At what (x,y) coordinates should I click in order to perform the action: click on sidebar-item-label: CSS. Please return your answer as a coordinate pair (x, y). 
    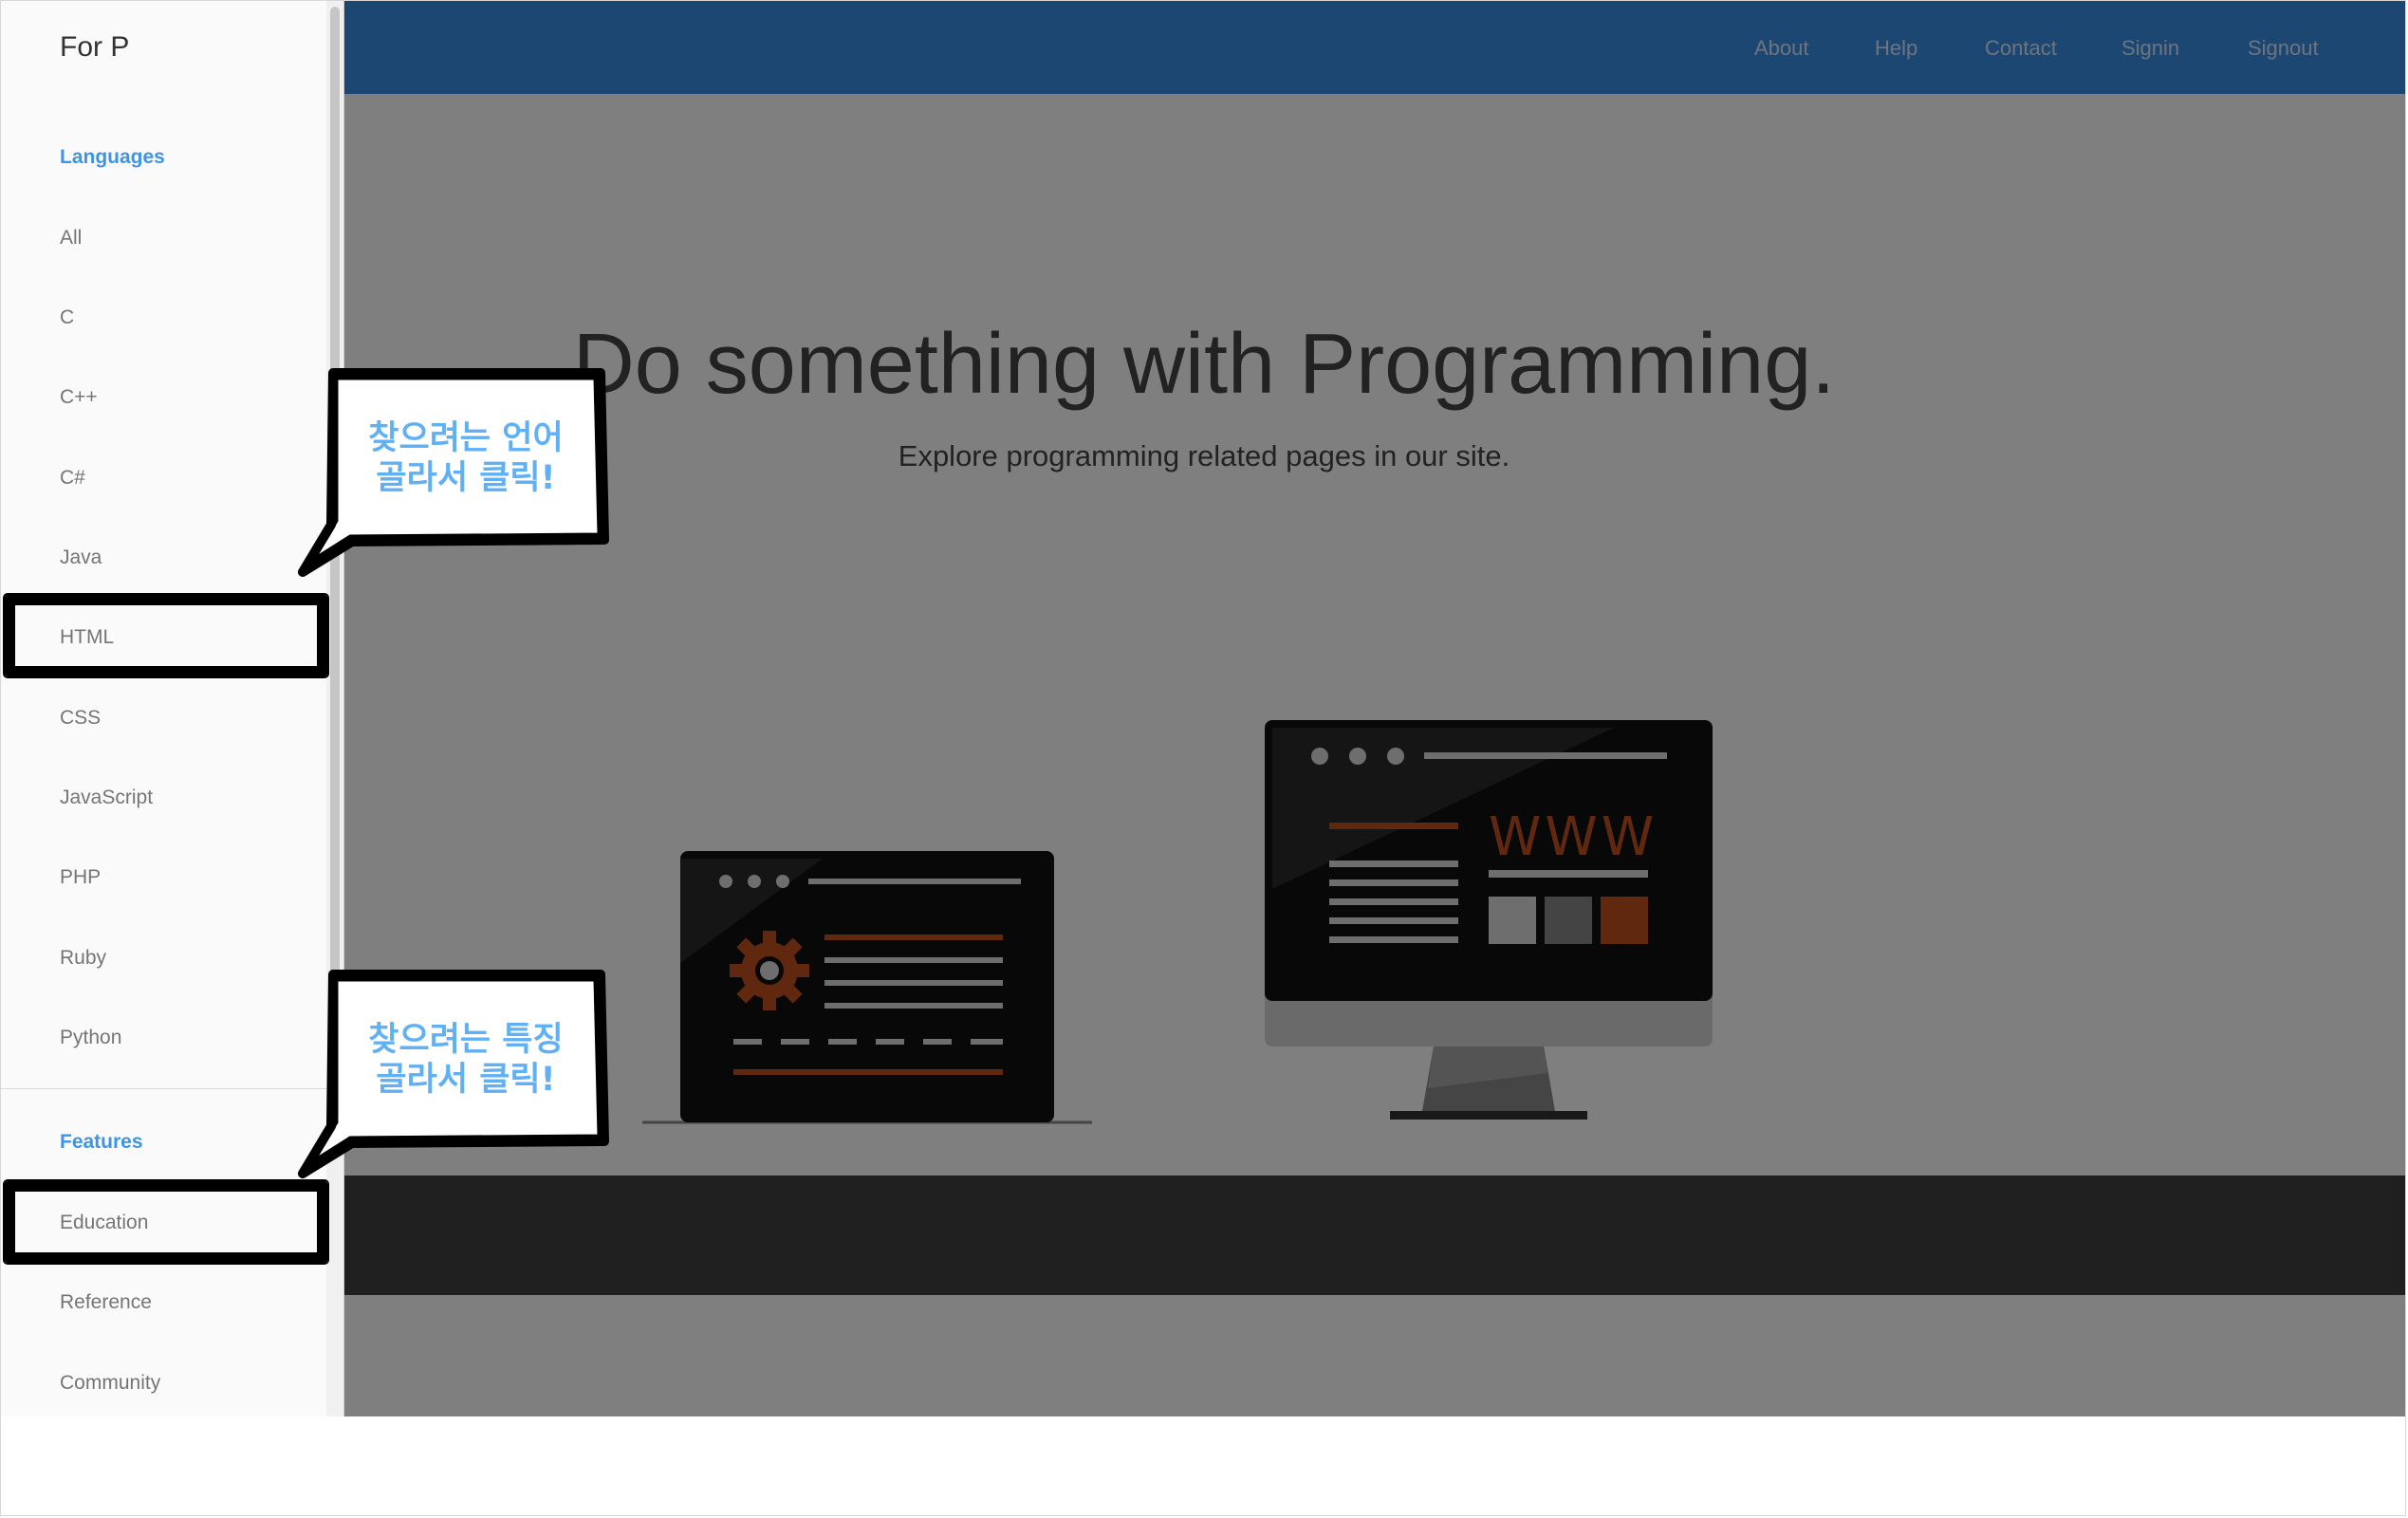
    Looking at the image, I should click on (81, 718).